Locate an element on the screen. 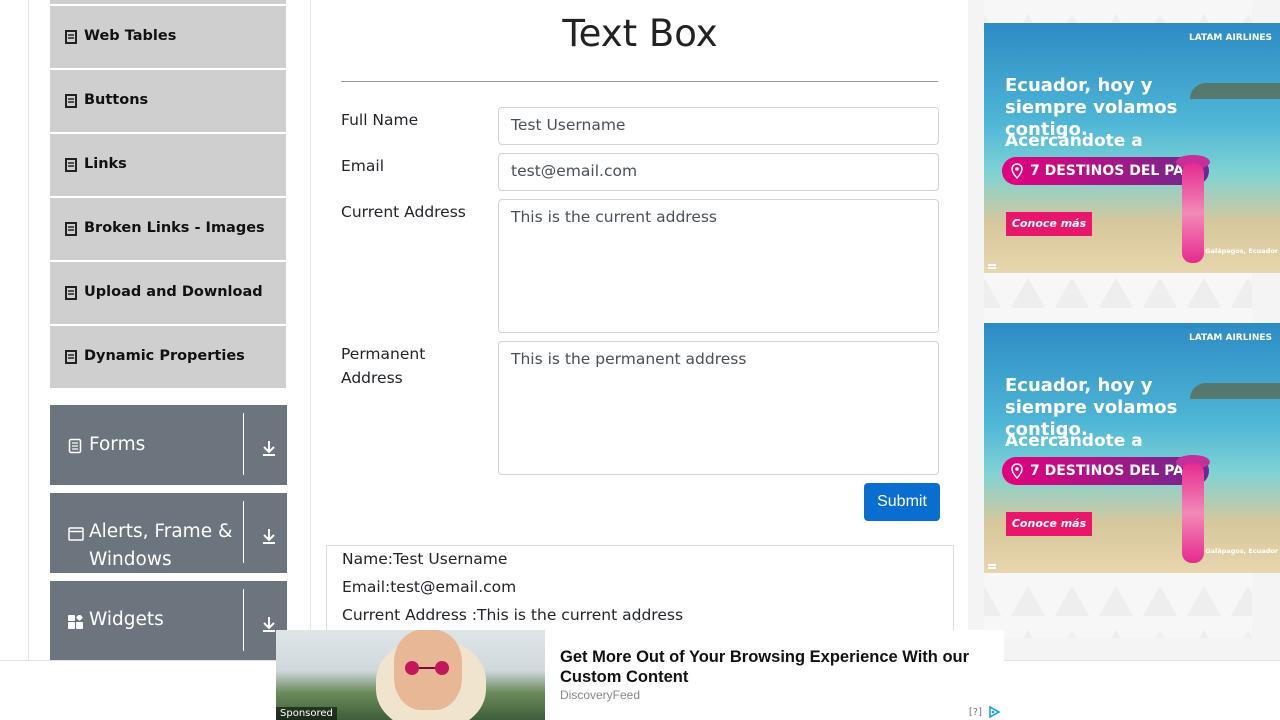  adchoices-icon is located at coordinates (995, 712).